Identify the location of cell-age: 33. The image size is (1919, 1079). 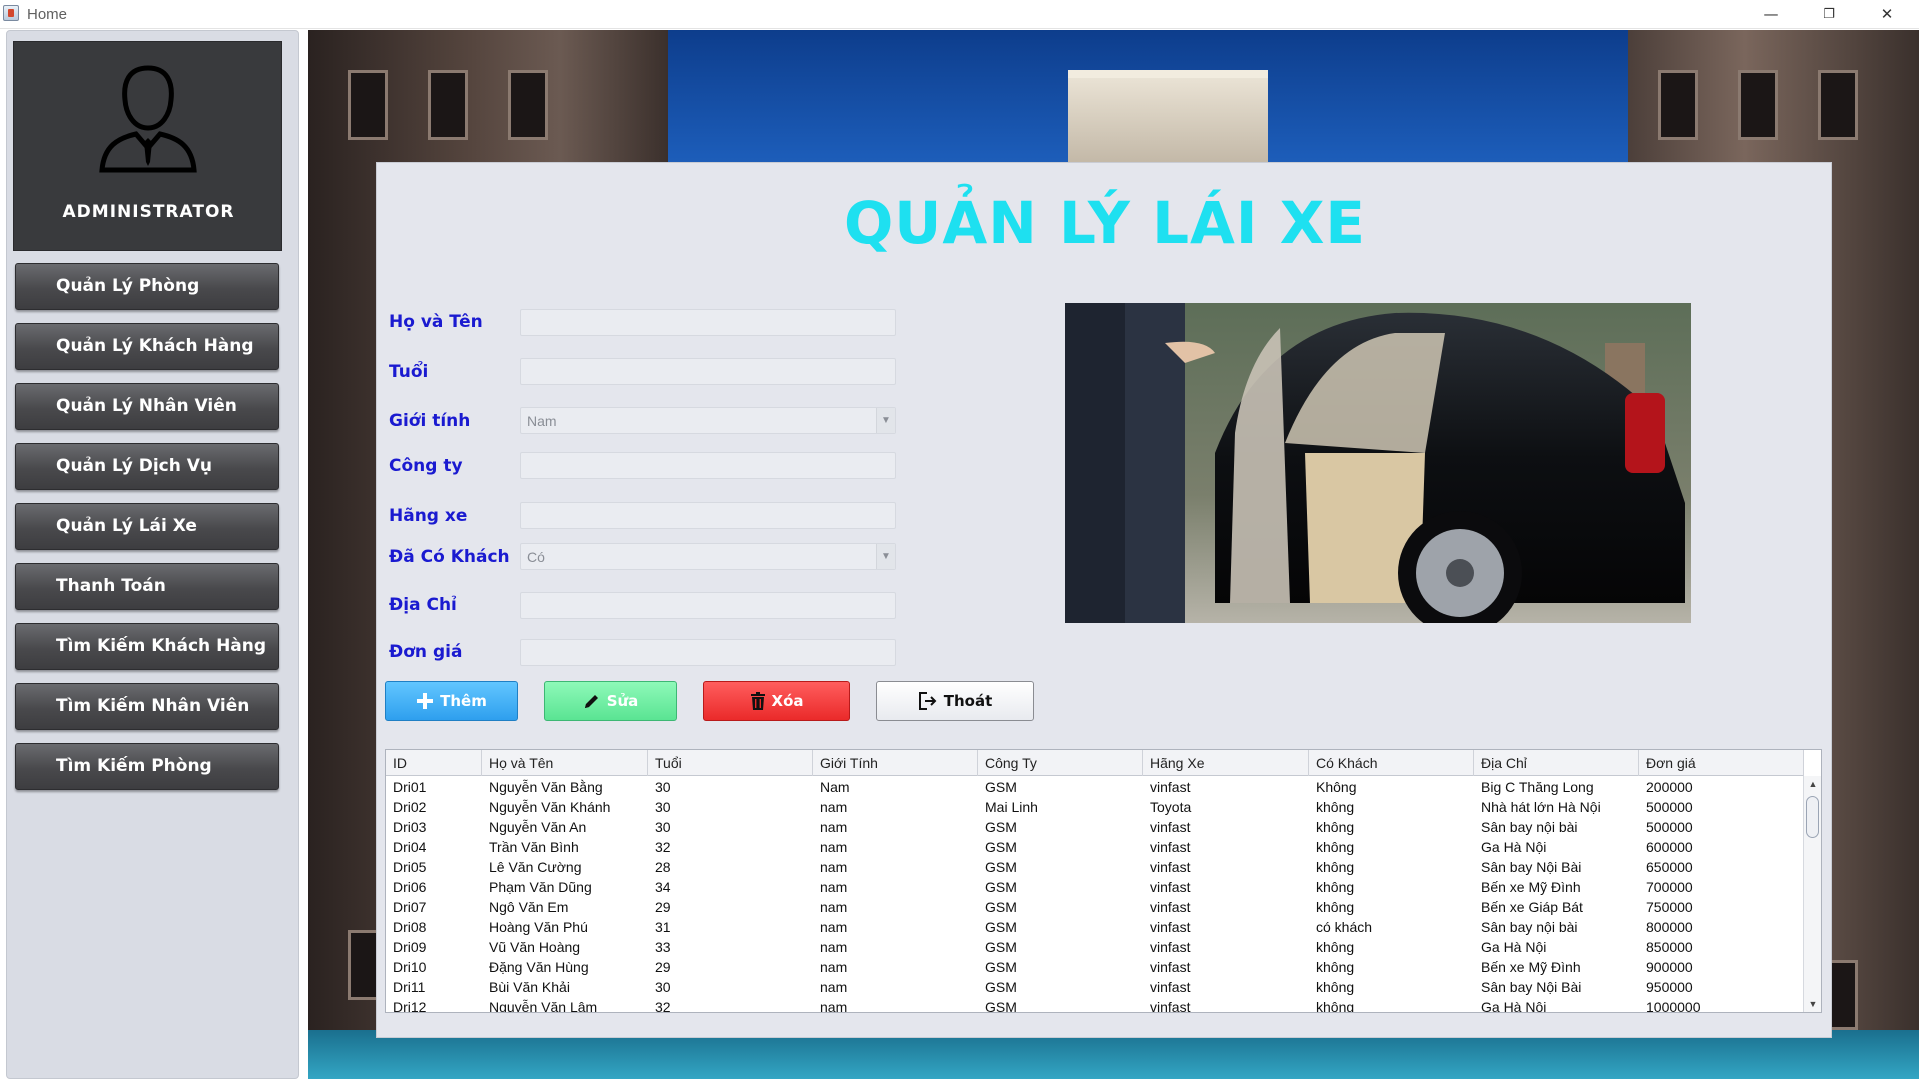
(663, 947).